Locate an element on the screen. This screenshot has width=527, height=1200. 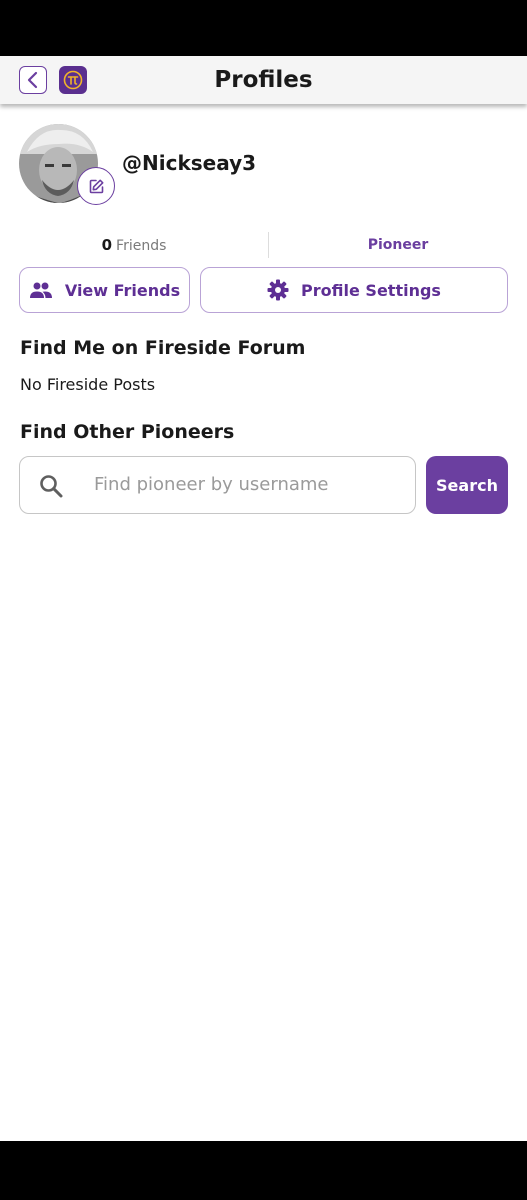
pi-logo-icon is located at coordinates (73, 80).